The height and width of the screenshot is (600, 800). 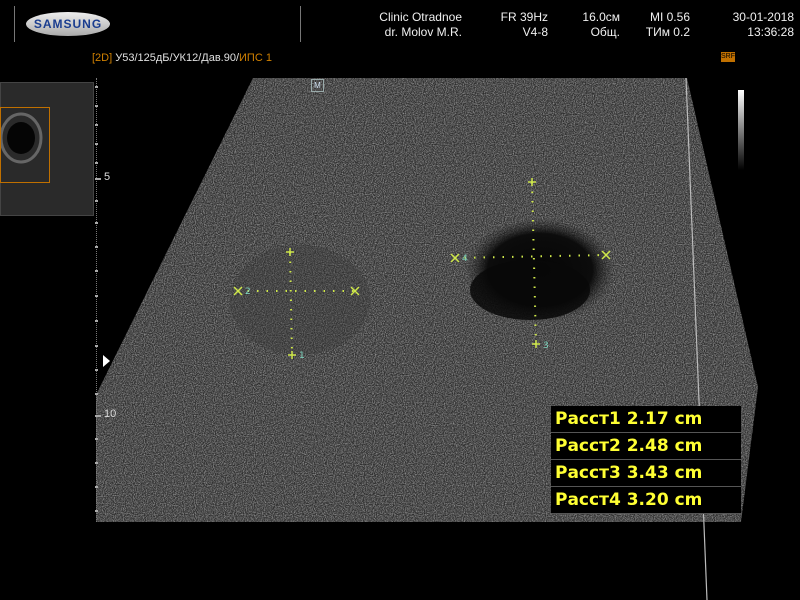 What do you see at coordinates (106, 361) in the screenshot?
I see `focus-marker-icon` at bounding box center [106, 361].